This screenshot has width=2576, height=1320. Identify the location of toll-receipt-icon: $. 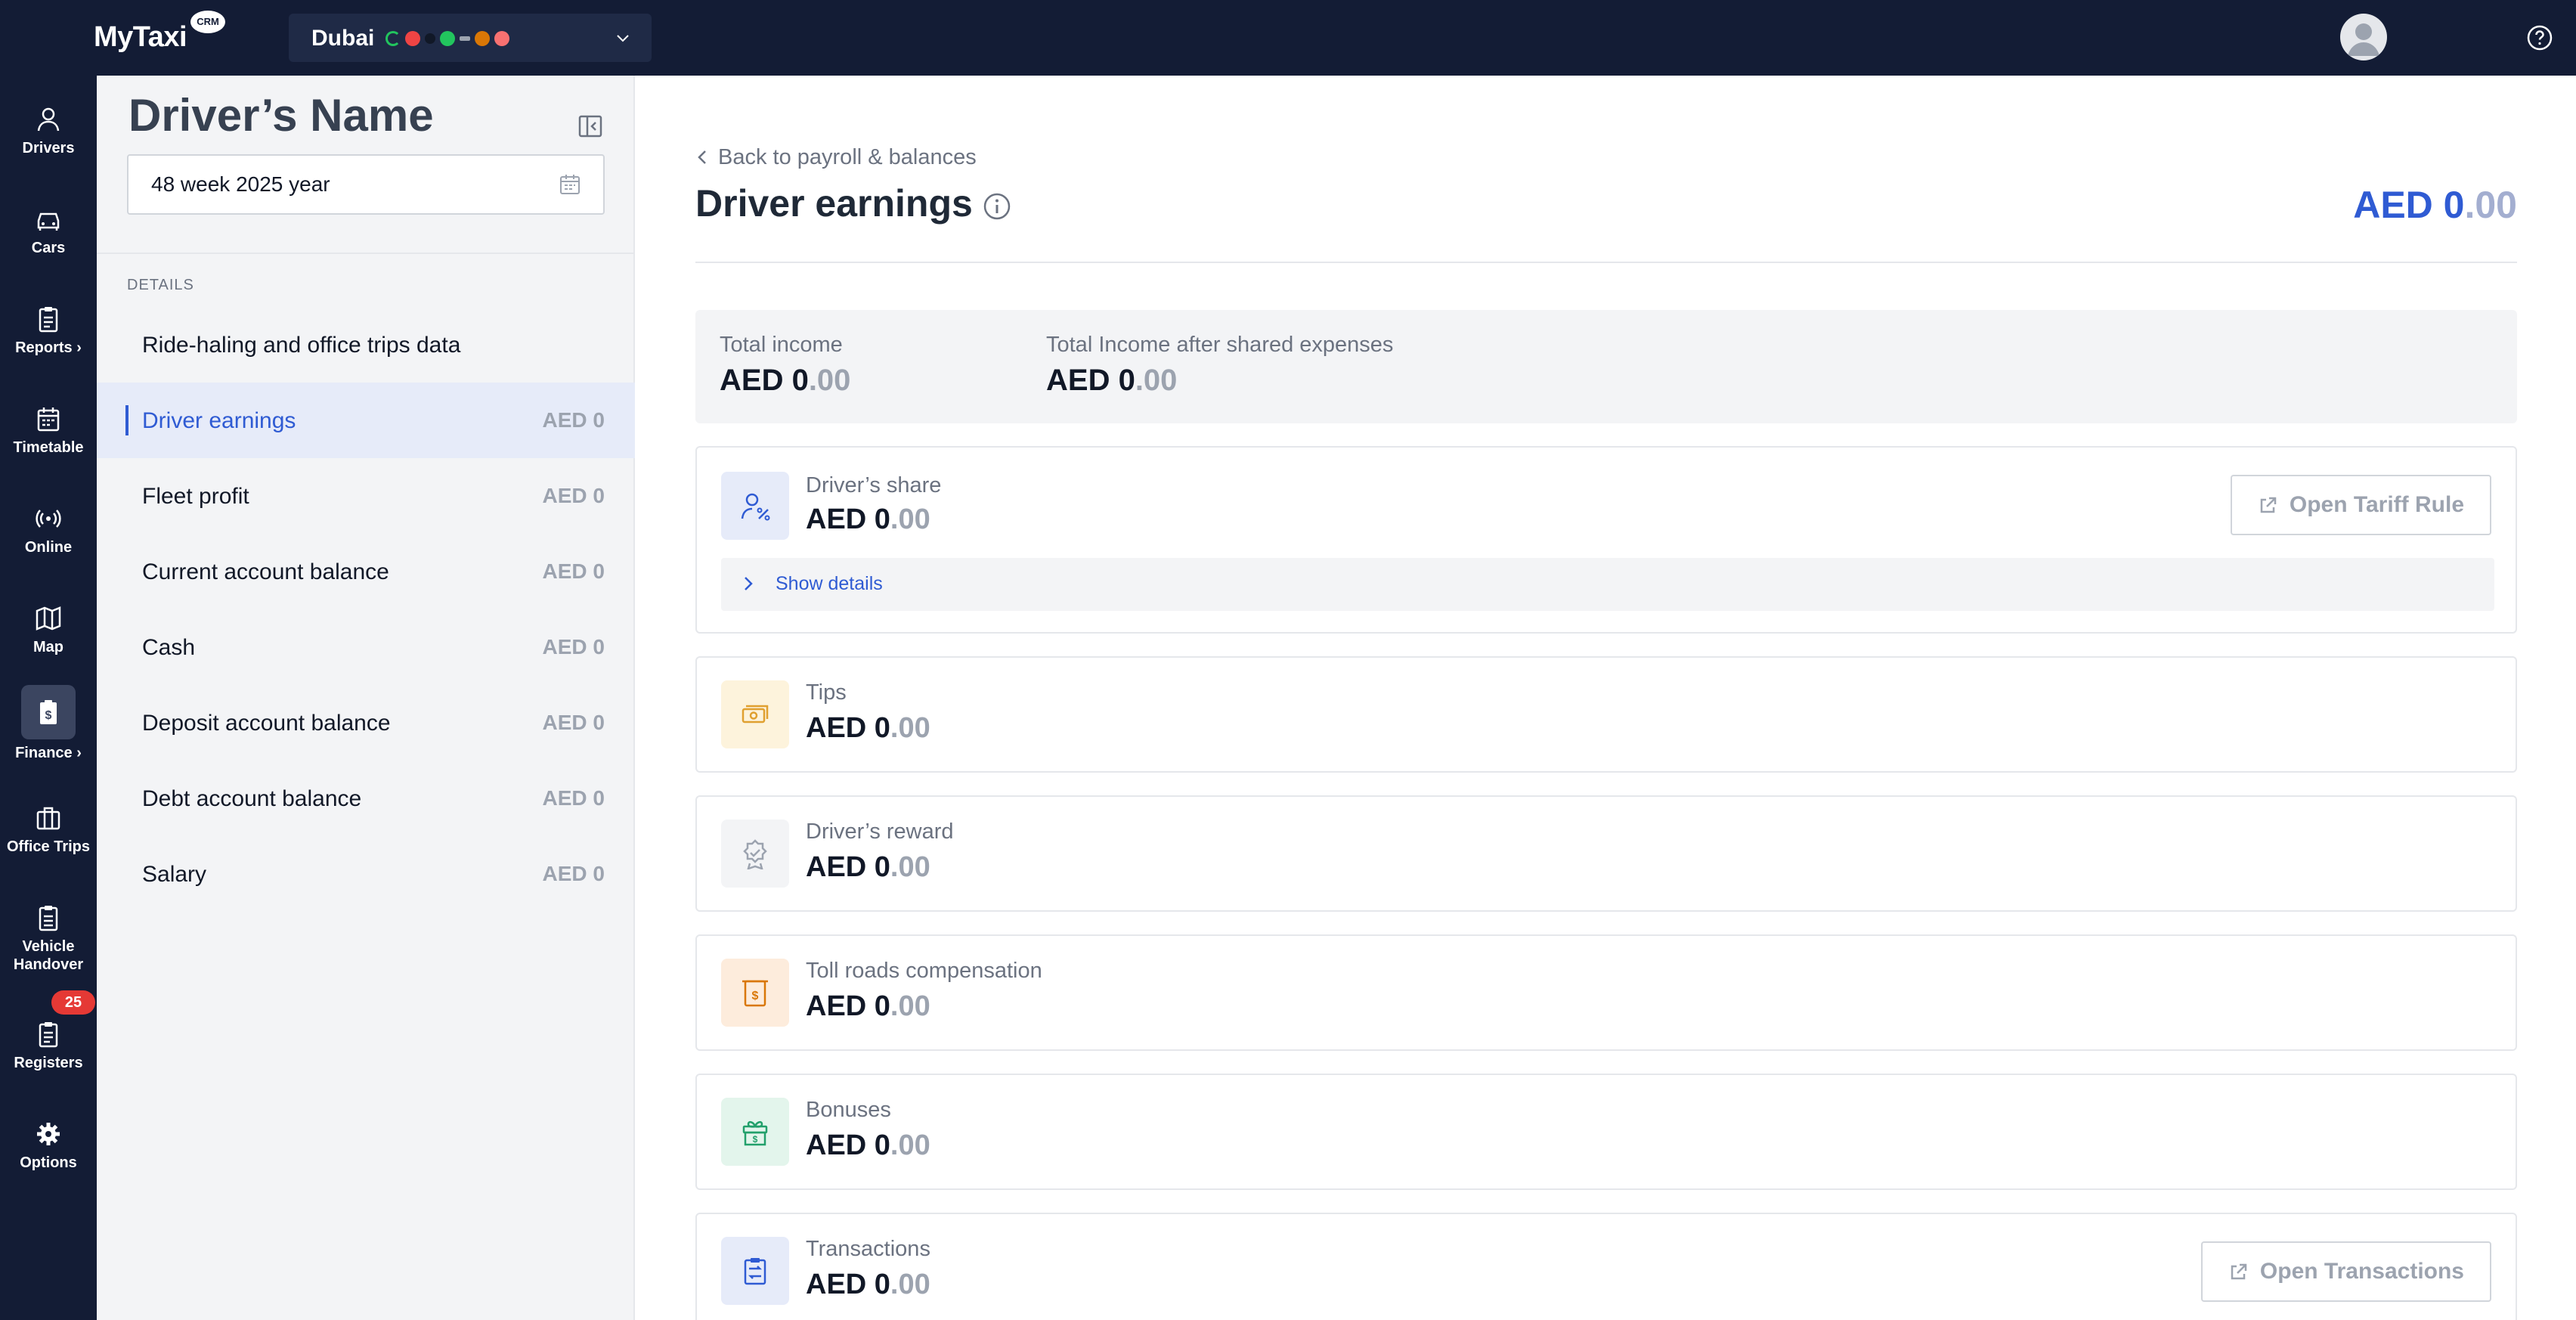
(755, 993).